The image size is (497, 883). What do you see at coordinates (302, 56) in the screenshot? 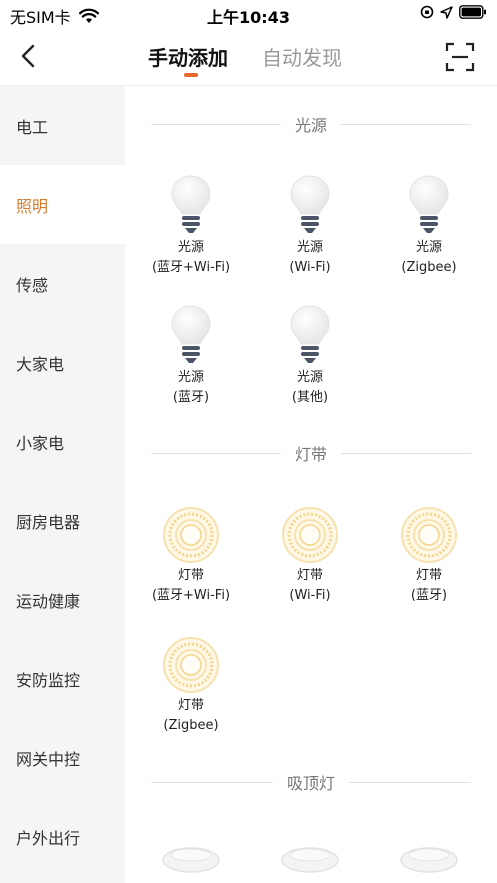
I see `tab-auto-discover: 自动发现` at bounding box center [302, 56].